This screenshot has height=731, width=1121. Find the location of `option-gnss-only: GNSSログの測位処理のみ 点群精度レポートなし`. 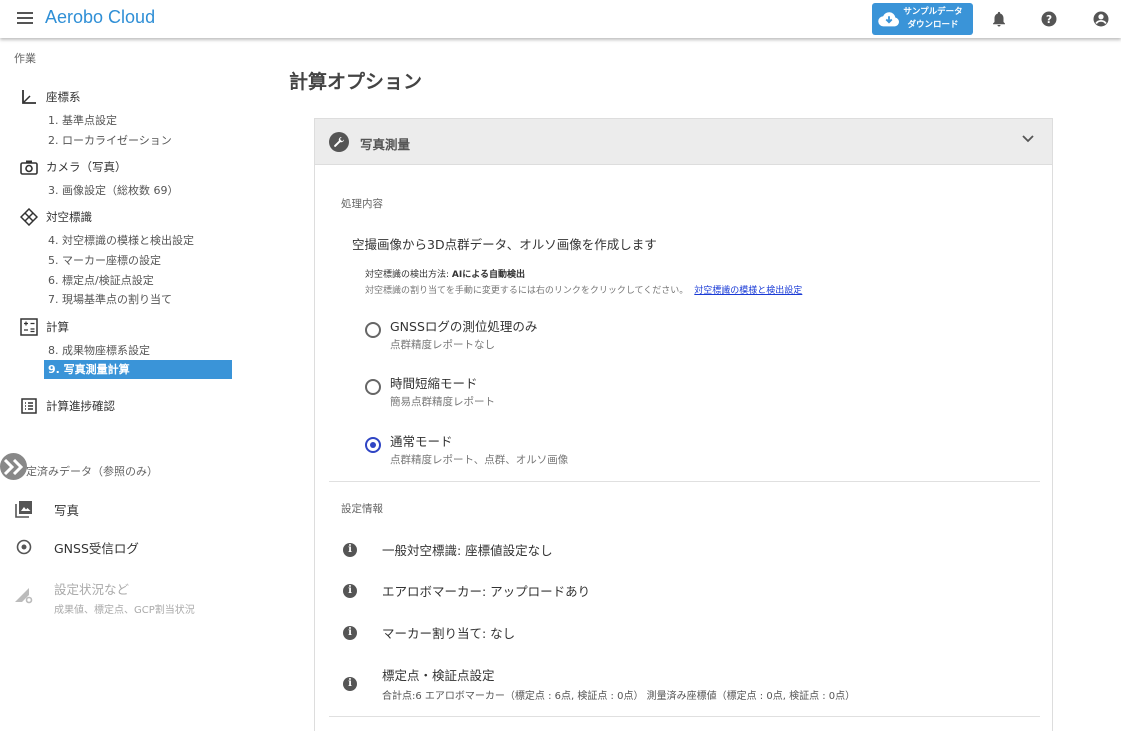

option-gnss-only: GNSSログの測位処理のみ 点群精度レポートなし is located at coordinates (451, 334).